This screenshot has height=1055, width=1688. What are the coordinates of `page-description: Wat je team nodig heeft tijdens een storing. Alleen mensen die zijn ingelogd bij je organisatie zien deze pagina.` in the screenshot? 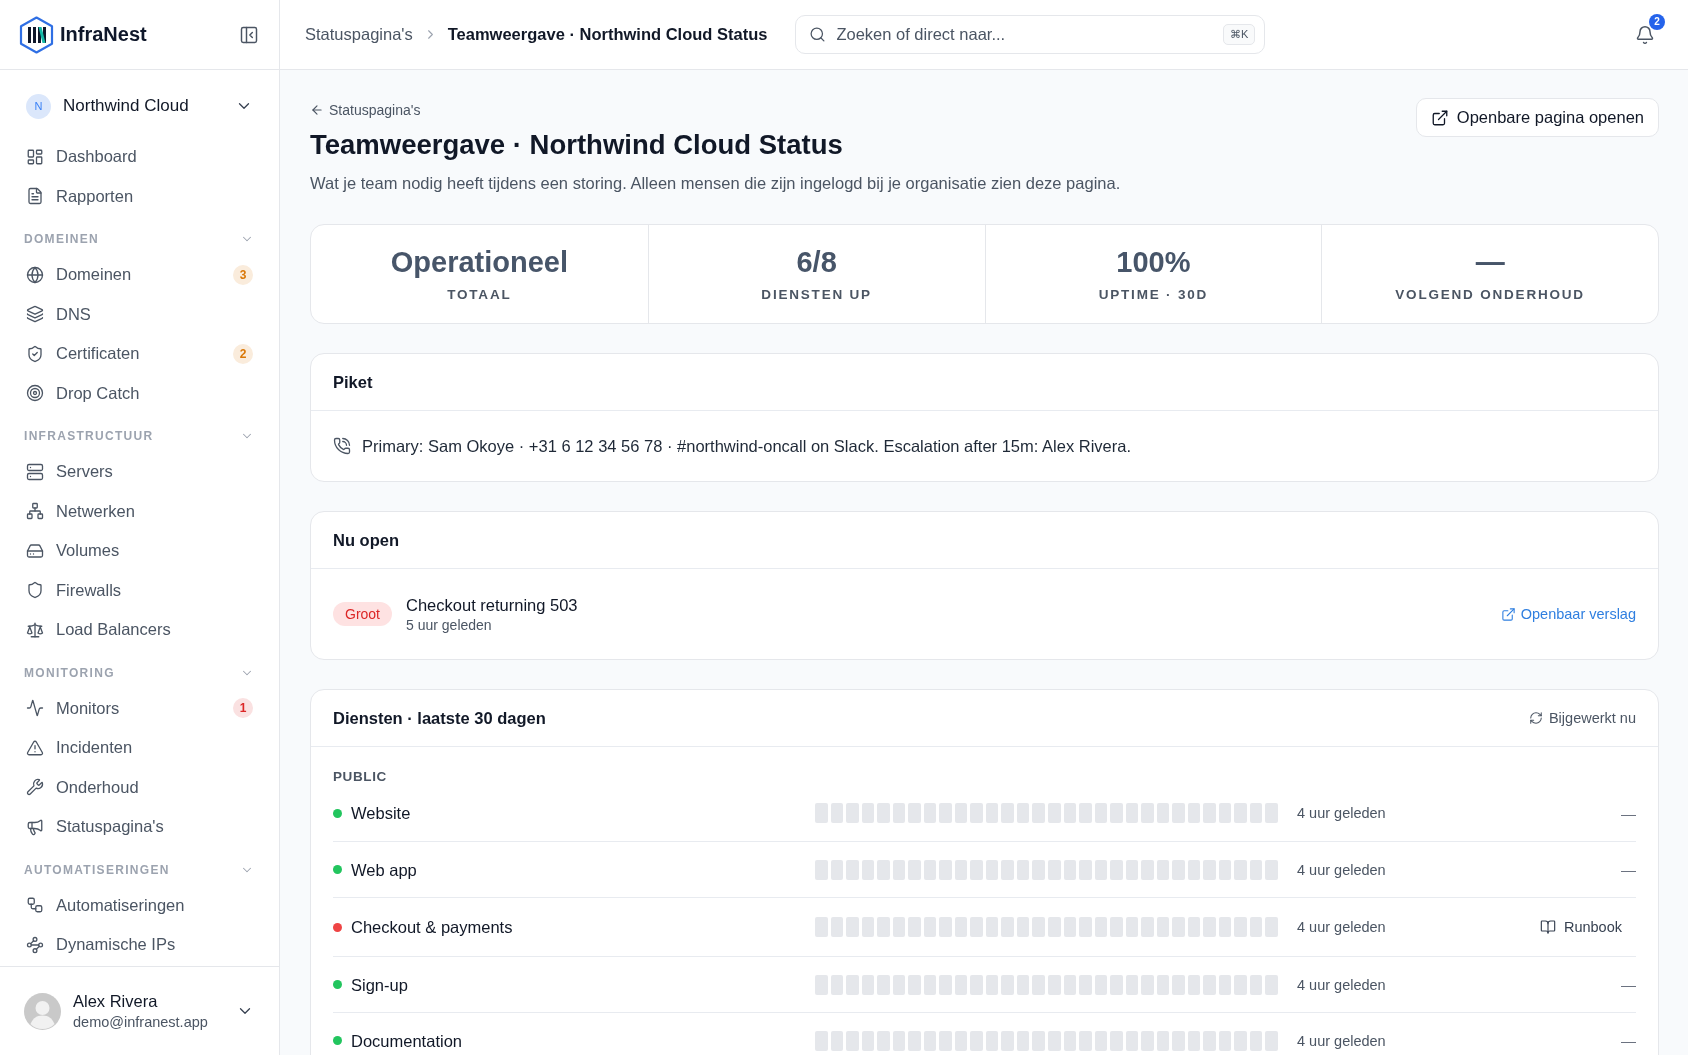 It's located at (715, 183).